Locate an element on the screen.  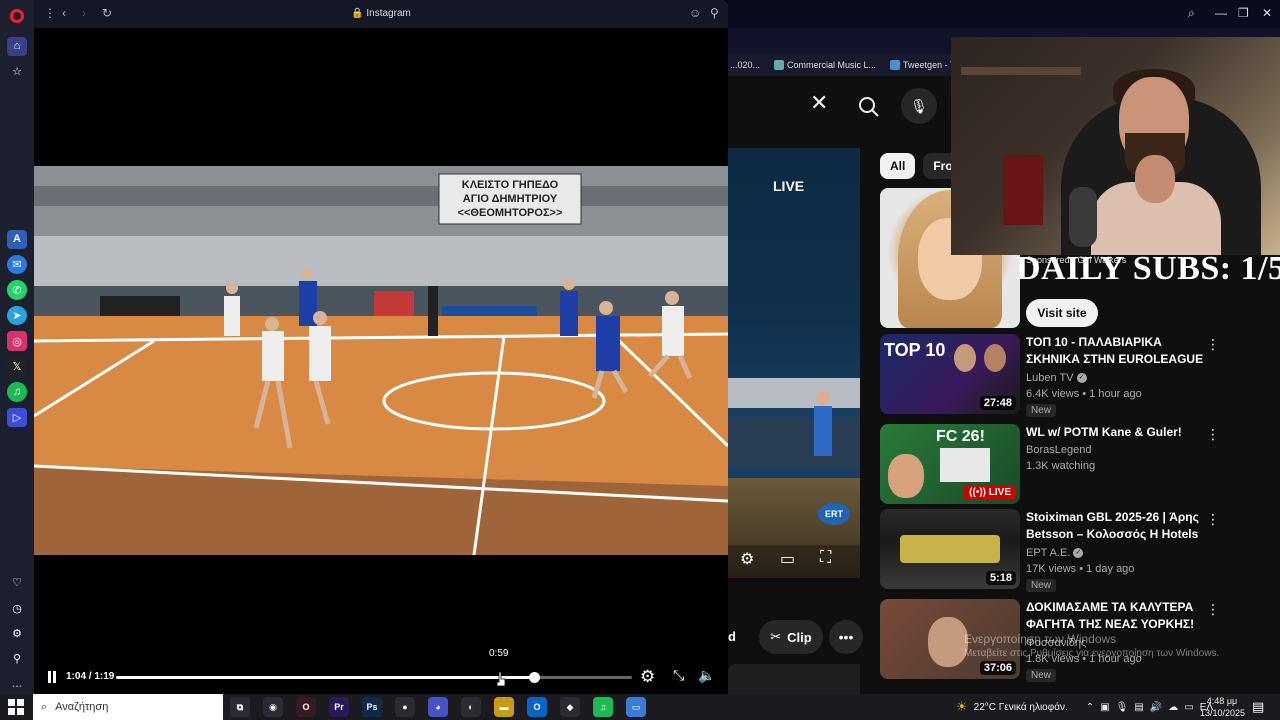
new-badge: New is located at coordinates (1041, 675).